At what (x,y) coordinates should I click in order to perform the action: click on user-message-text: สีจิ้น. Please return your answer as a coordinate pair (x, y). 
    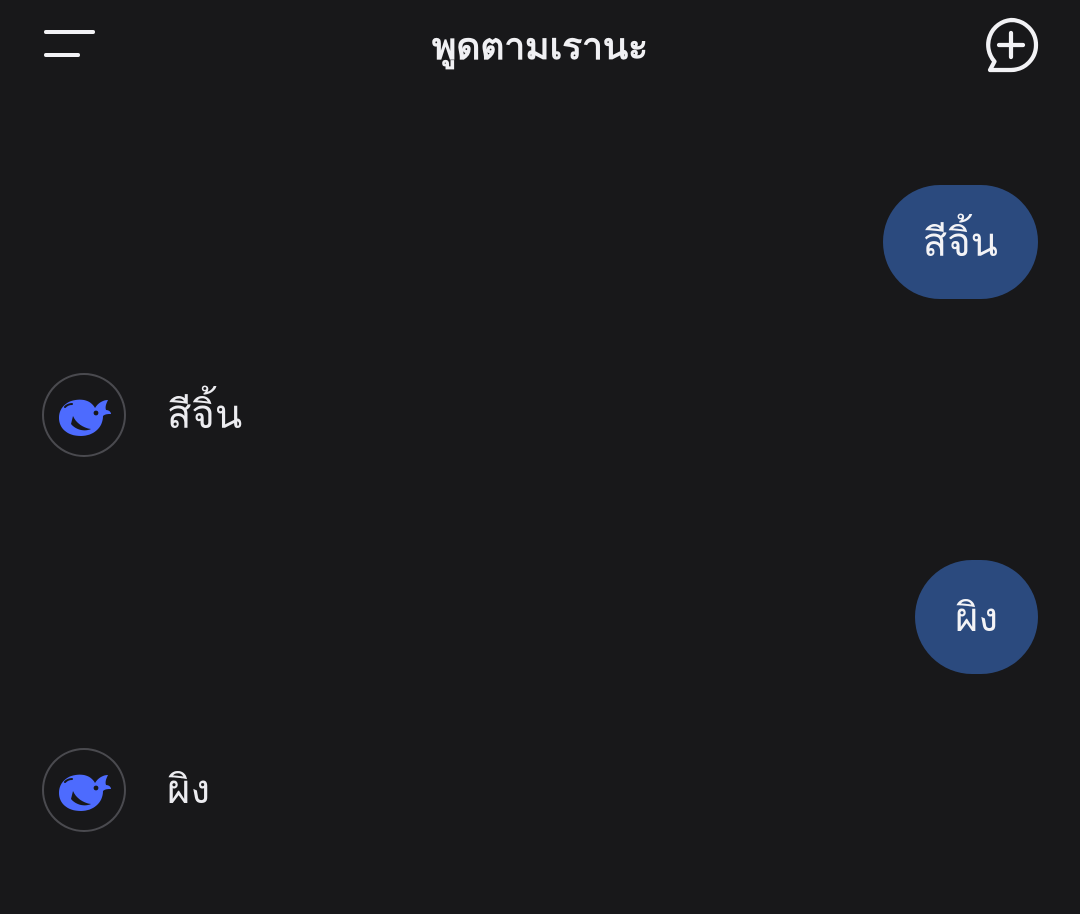
    Looking at the image, I should click on (960, 243).